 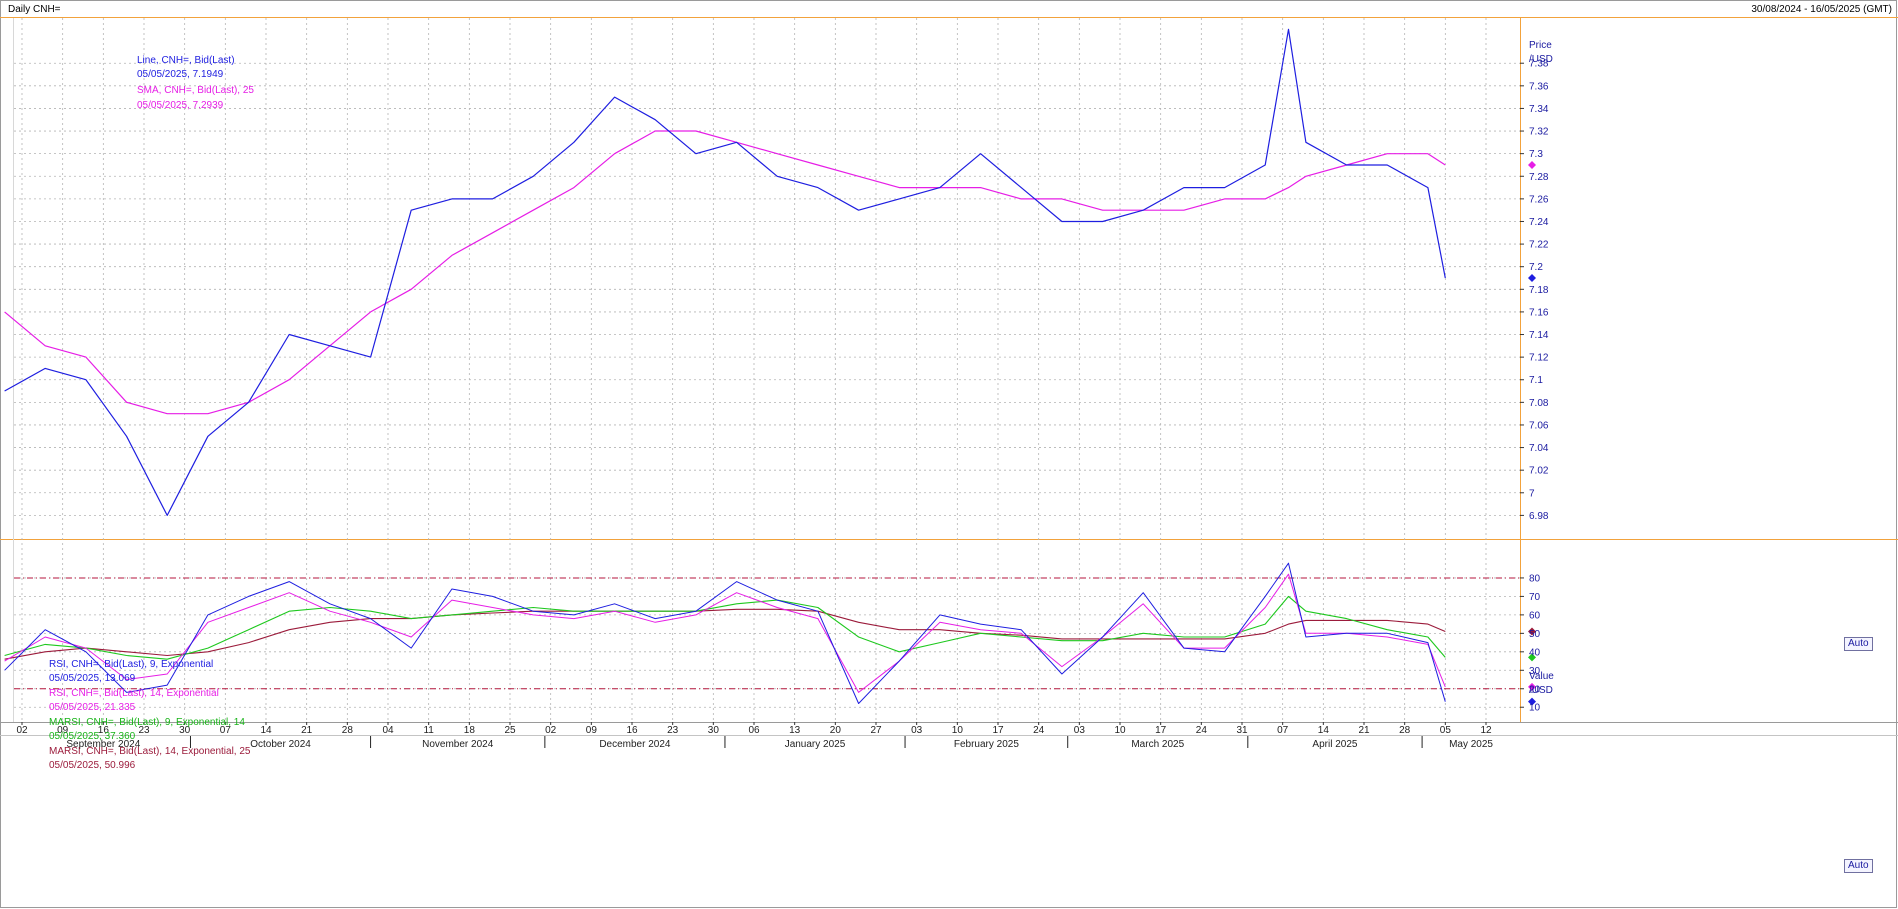 I want to click on price-tick-label: 7.3, so click(x=1536, y=154).